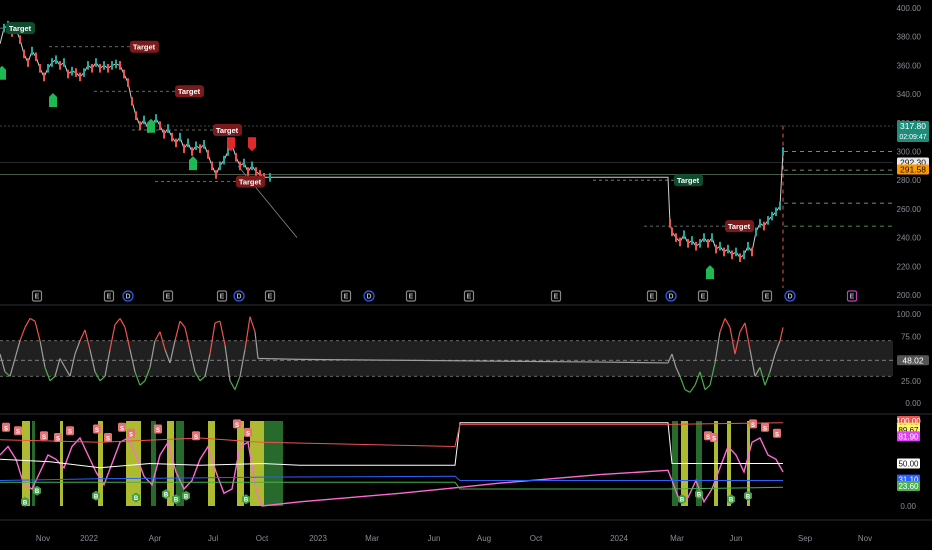  What do you see at coordinates (908, 436) in the screenshot?
I see `lower-axis-badge-value: 81.90` at bounding box center [908, 436].